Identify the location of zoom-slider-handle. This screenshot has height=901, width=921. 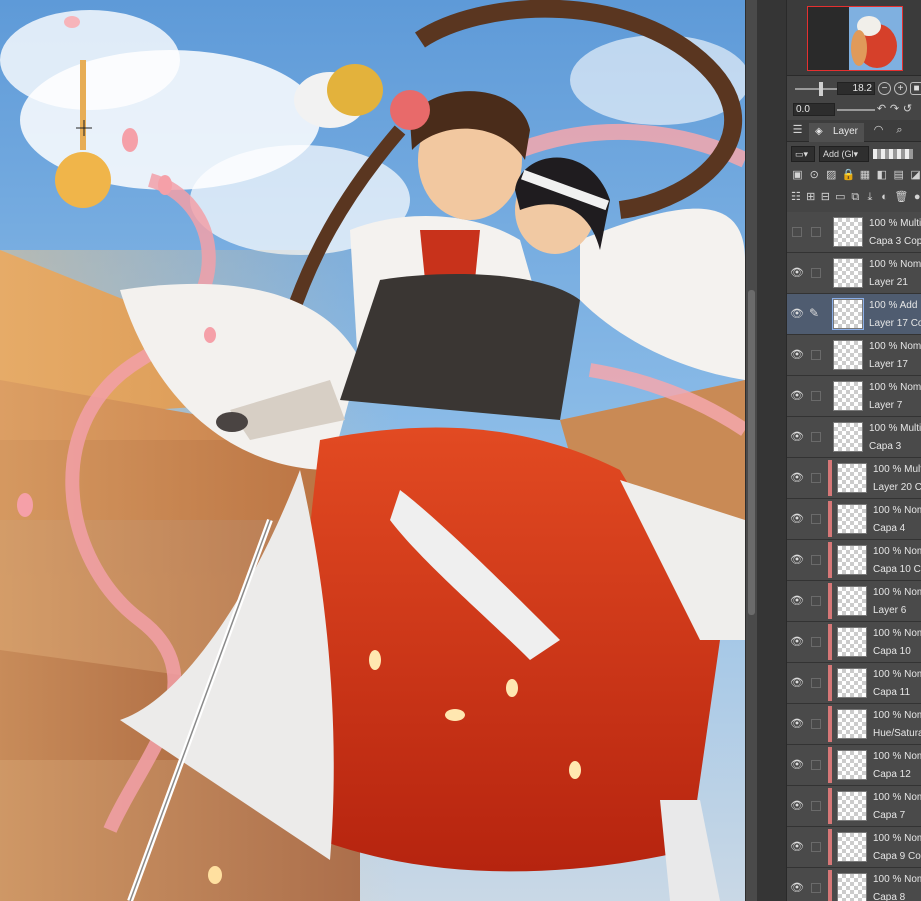
(821, 89).